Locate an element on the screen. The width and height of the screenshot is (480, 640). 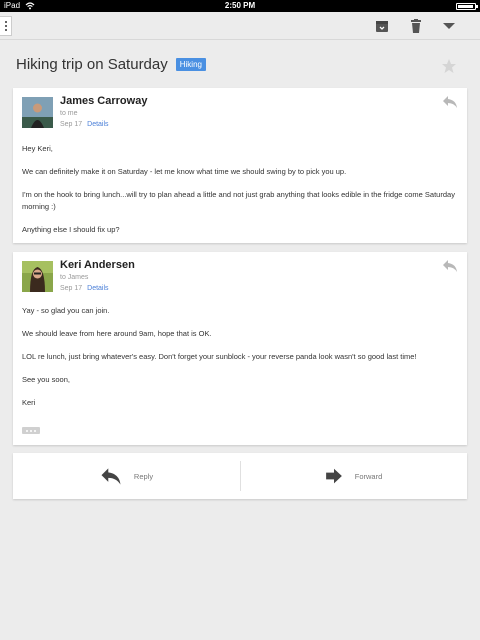
forward-icon is located at coordinates (333, 476).